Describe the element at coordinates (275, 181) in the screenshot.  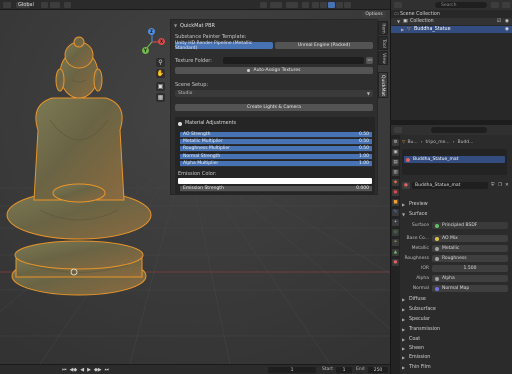
I see `emission-color-swatch` at that location.